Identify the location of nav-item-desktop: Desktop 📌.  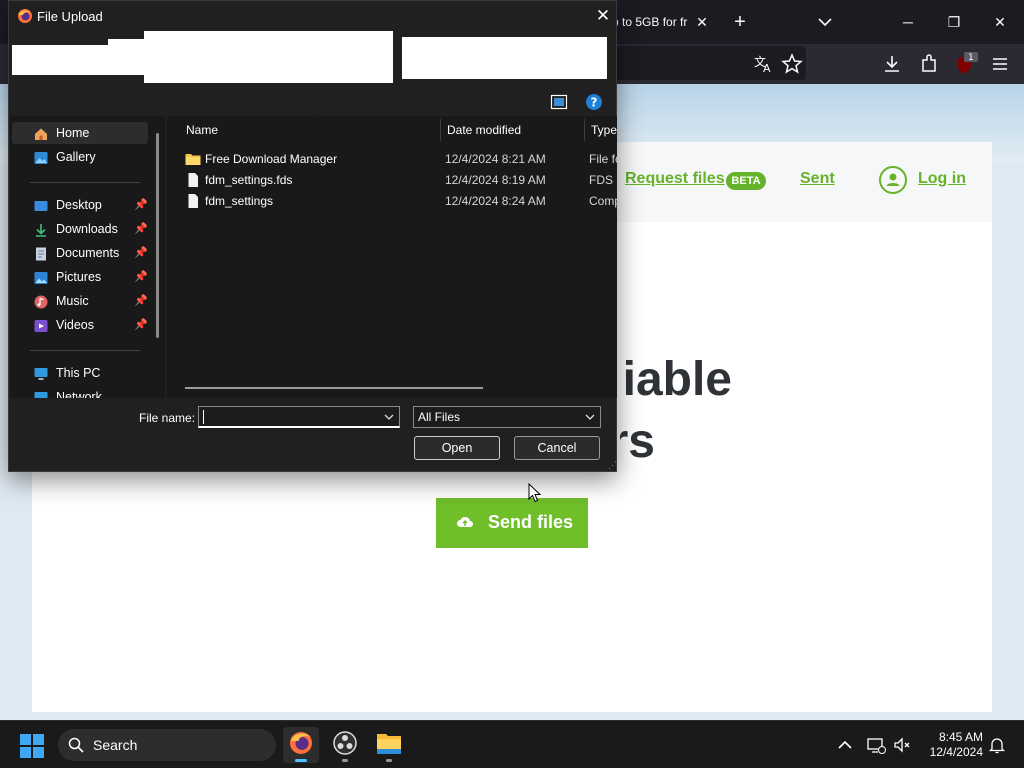
(80, 205).